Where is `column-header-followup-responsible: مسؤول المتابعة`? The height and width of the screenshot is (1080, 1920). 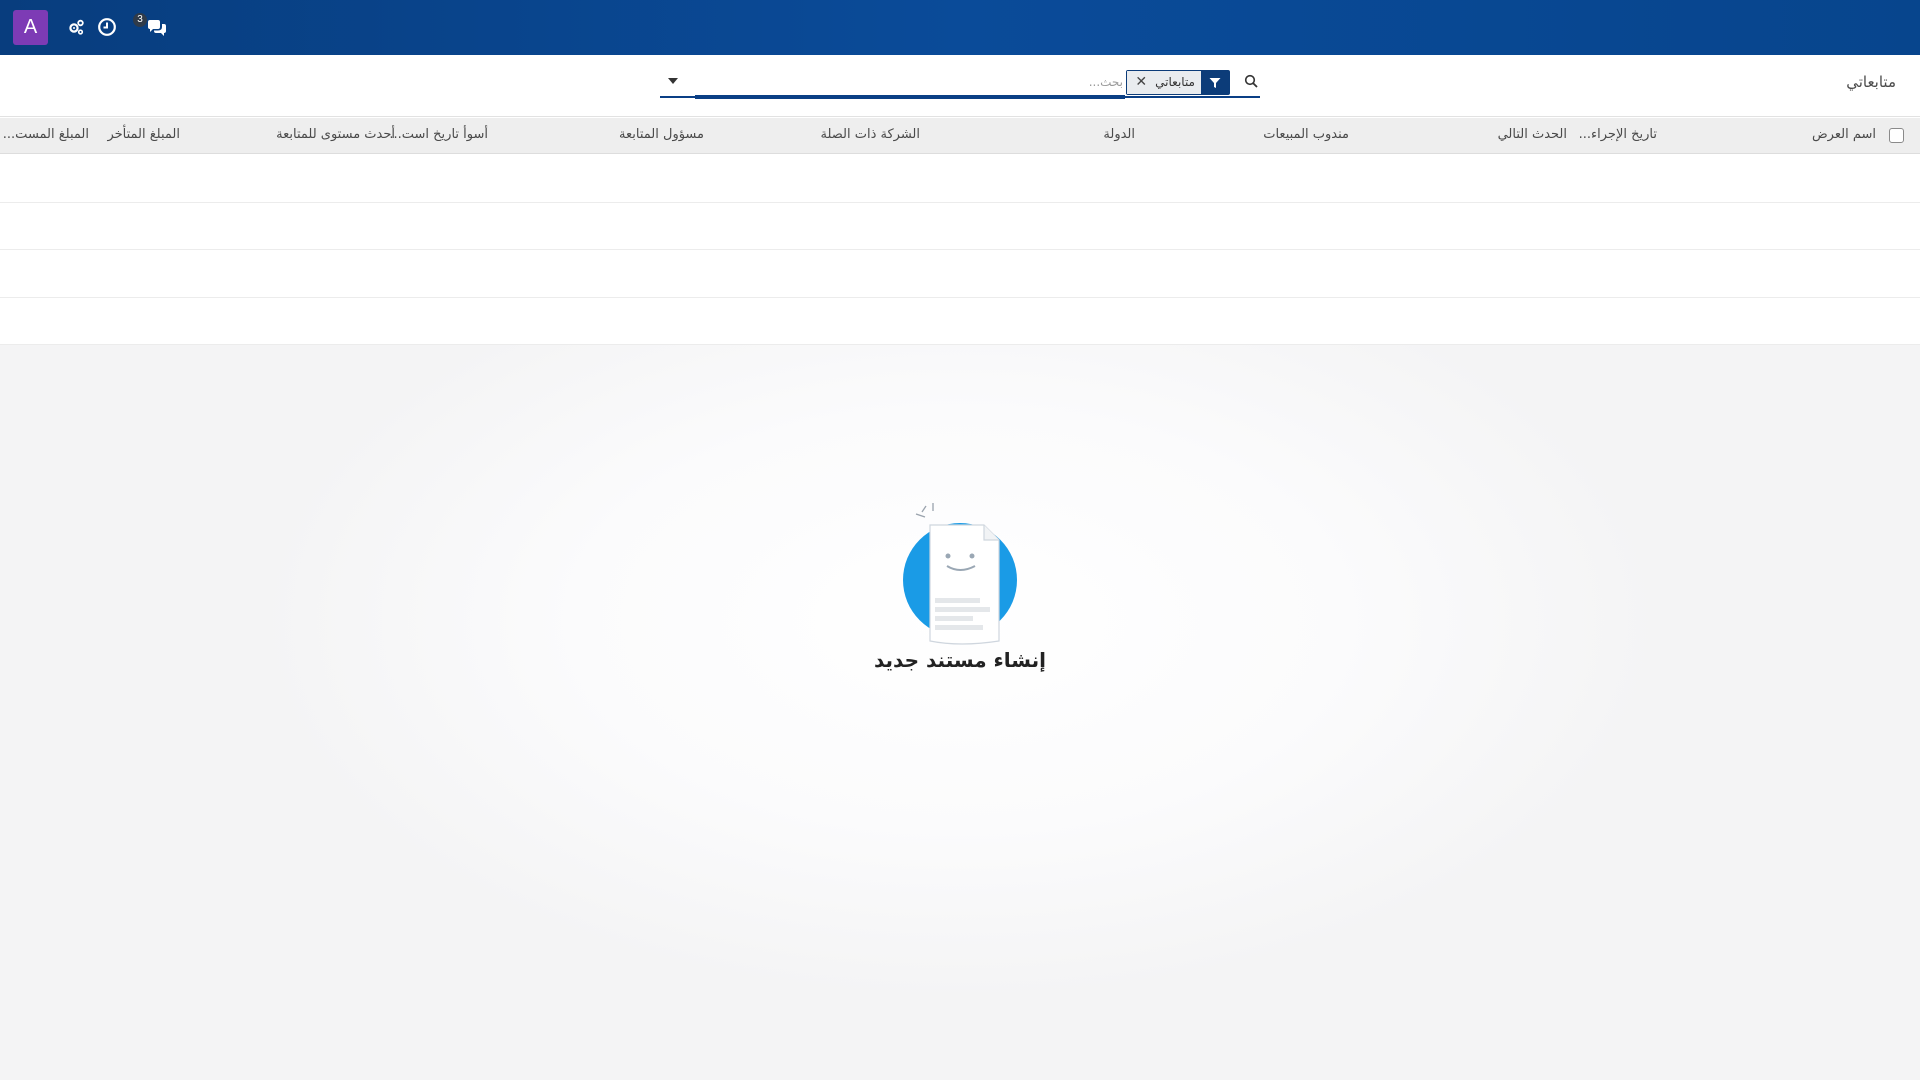 column-header-followup-responsible: مسؤول المتابعة is located at coordinates (661, 134).